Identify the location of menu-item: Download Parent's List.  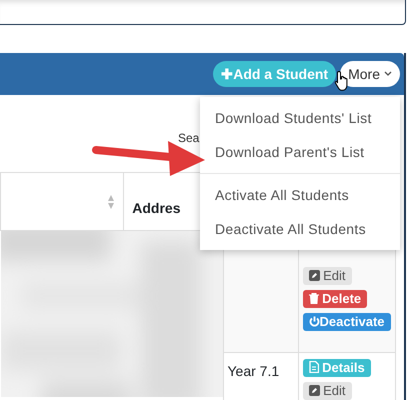
(300, 152).